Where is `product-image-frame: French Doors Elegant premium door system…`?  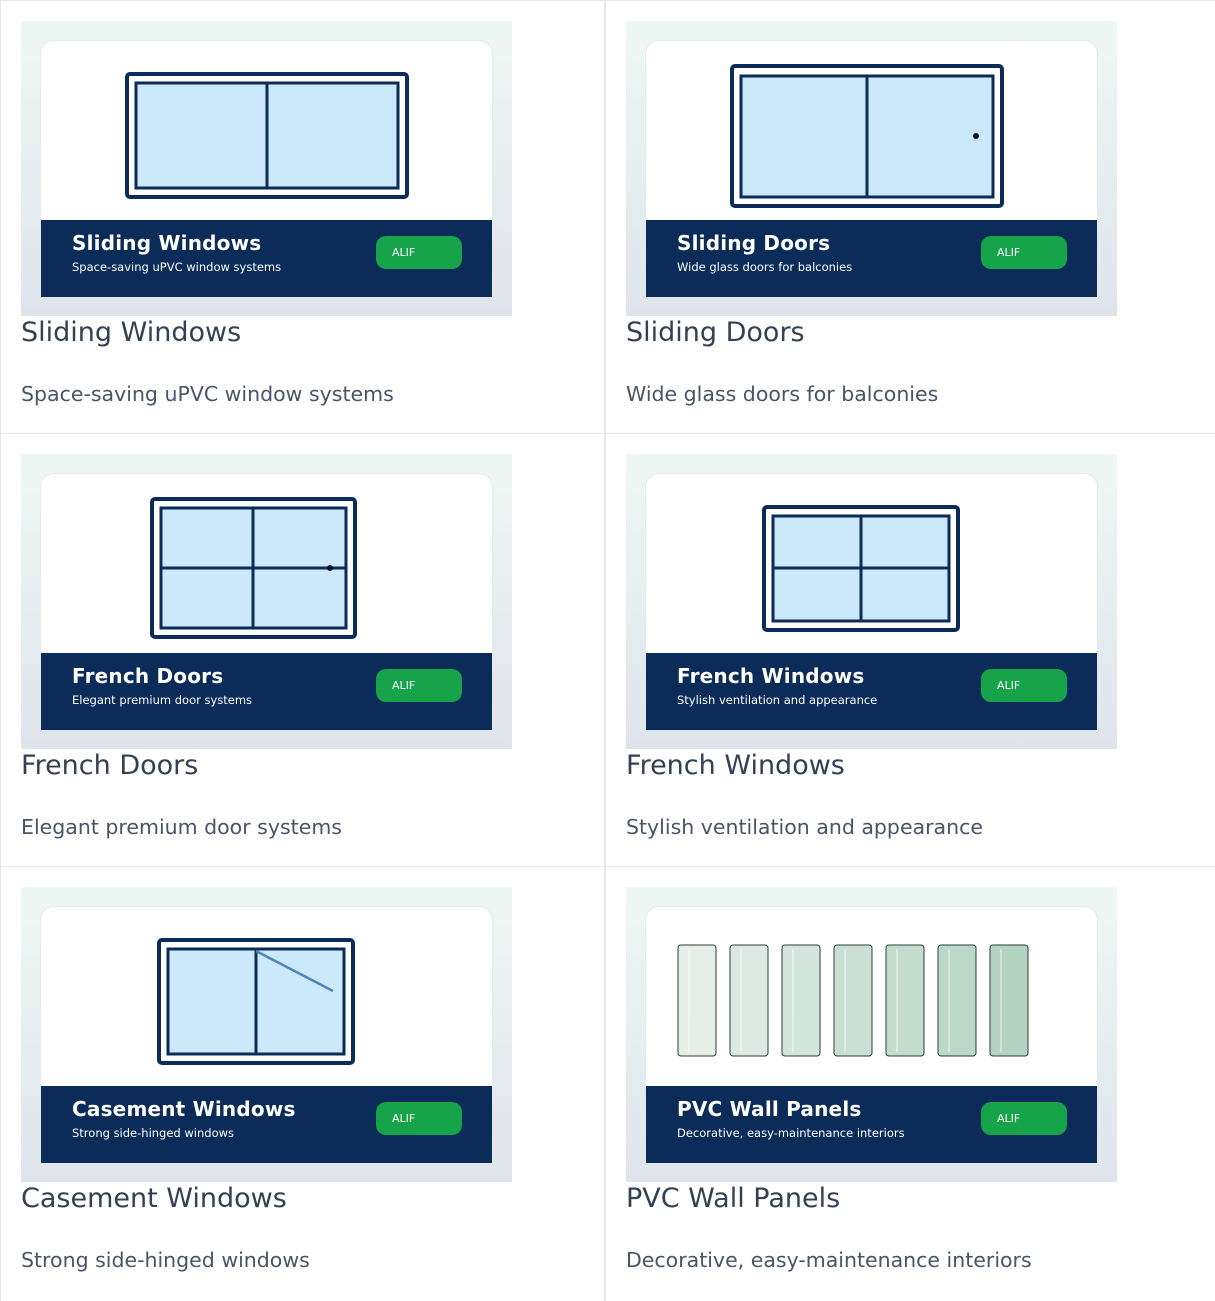
product-image-frame: French Doors Elegant premium door system… is located at coordinates (266, 601).